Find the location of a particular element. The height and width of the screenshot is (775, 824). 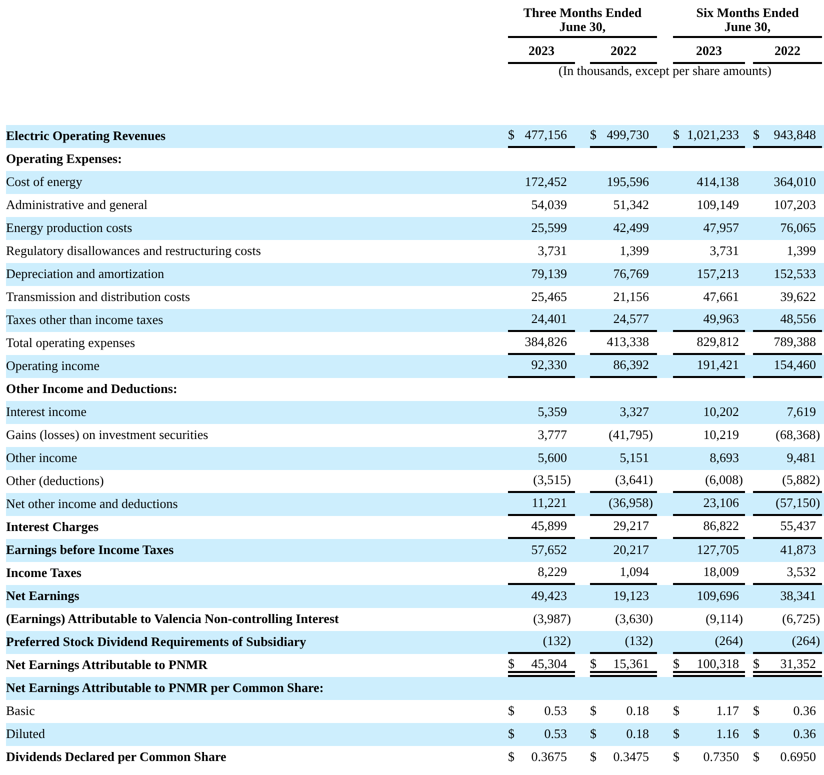

amount-value: 499,730 is located at coordinates (628, 135).